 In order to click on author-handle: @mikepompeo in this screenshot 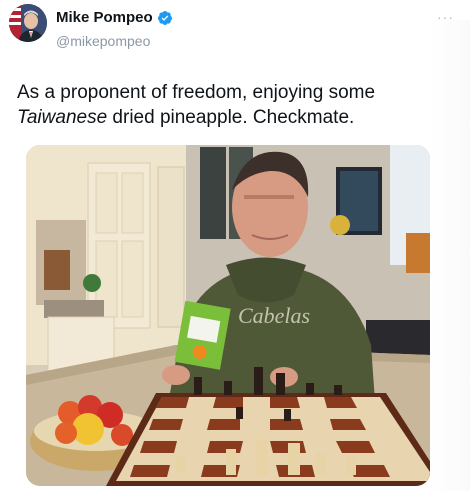, I will do `click(103, 41)`.